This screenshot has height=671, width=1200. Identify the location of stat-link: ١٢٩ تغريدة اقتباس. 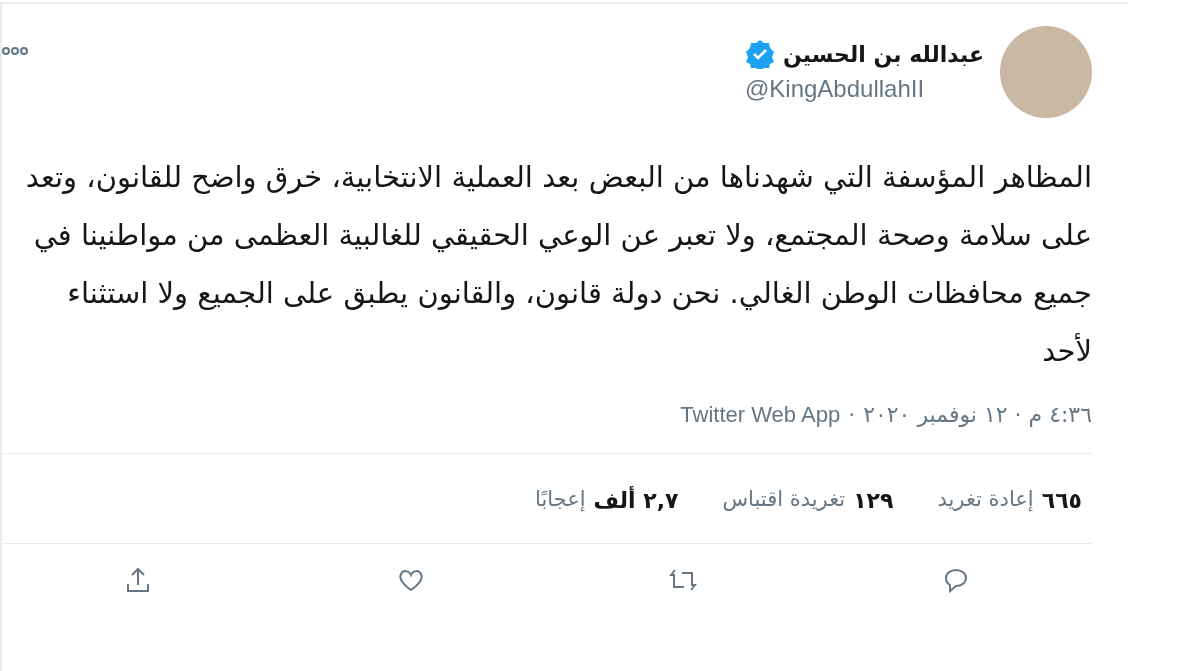
(808, 500).